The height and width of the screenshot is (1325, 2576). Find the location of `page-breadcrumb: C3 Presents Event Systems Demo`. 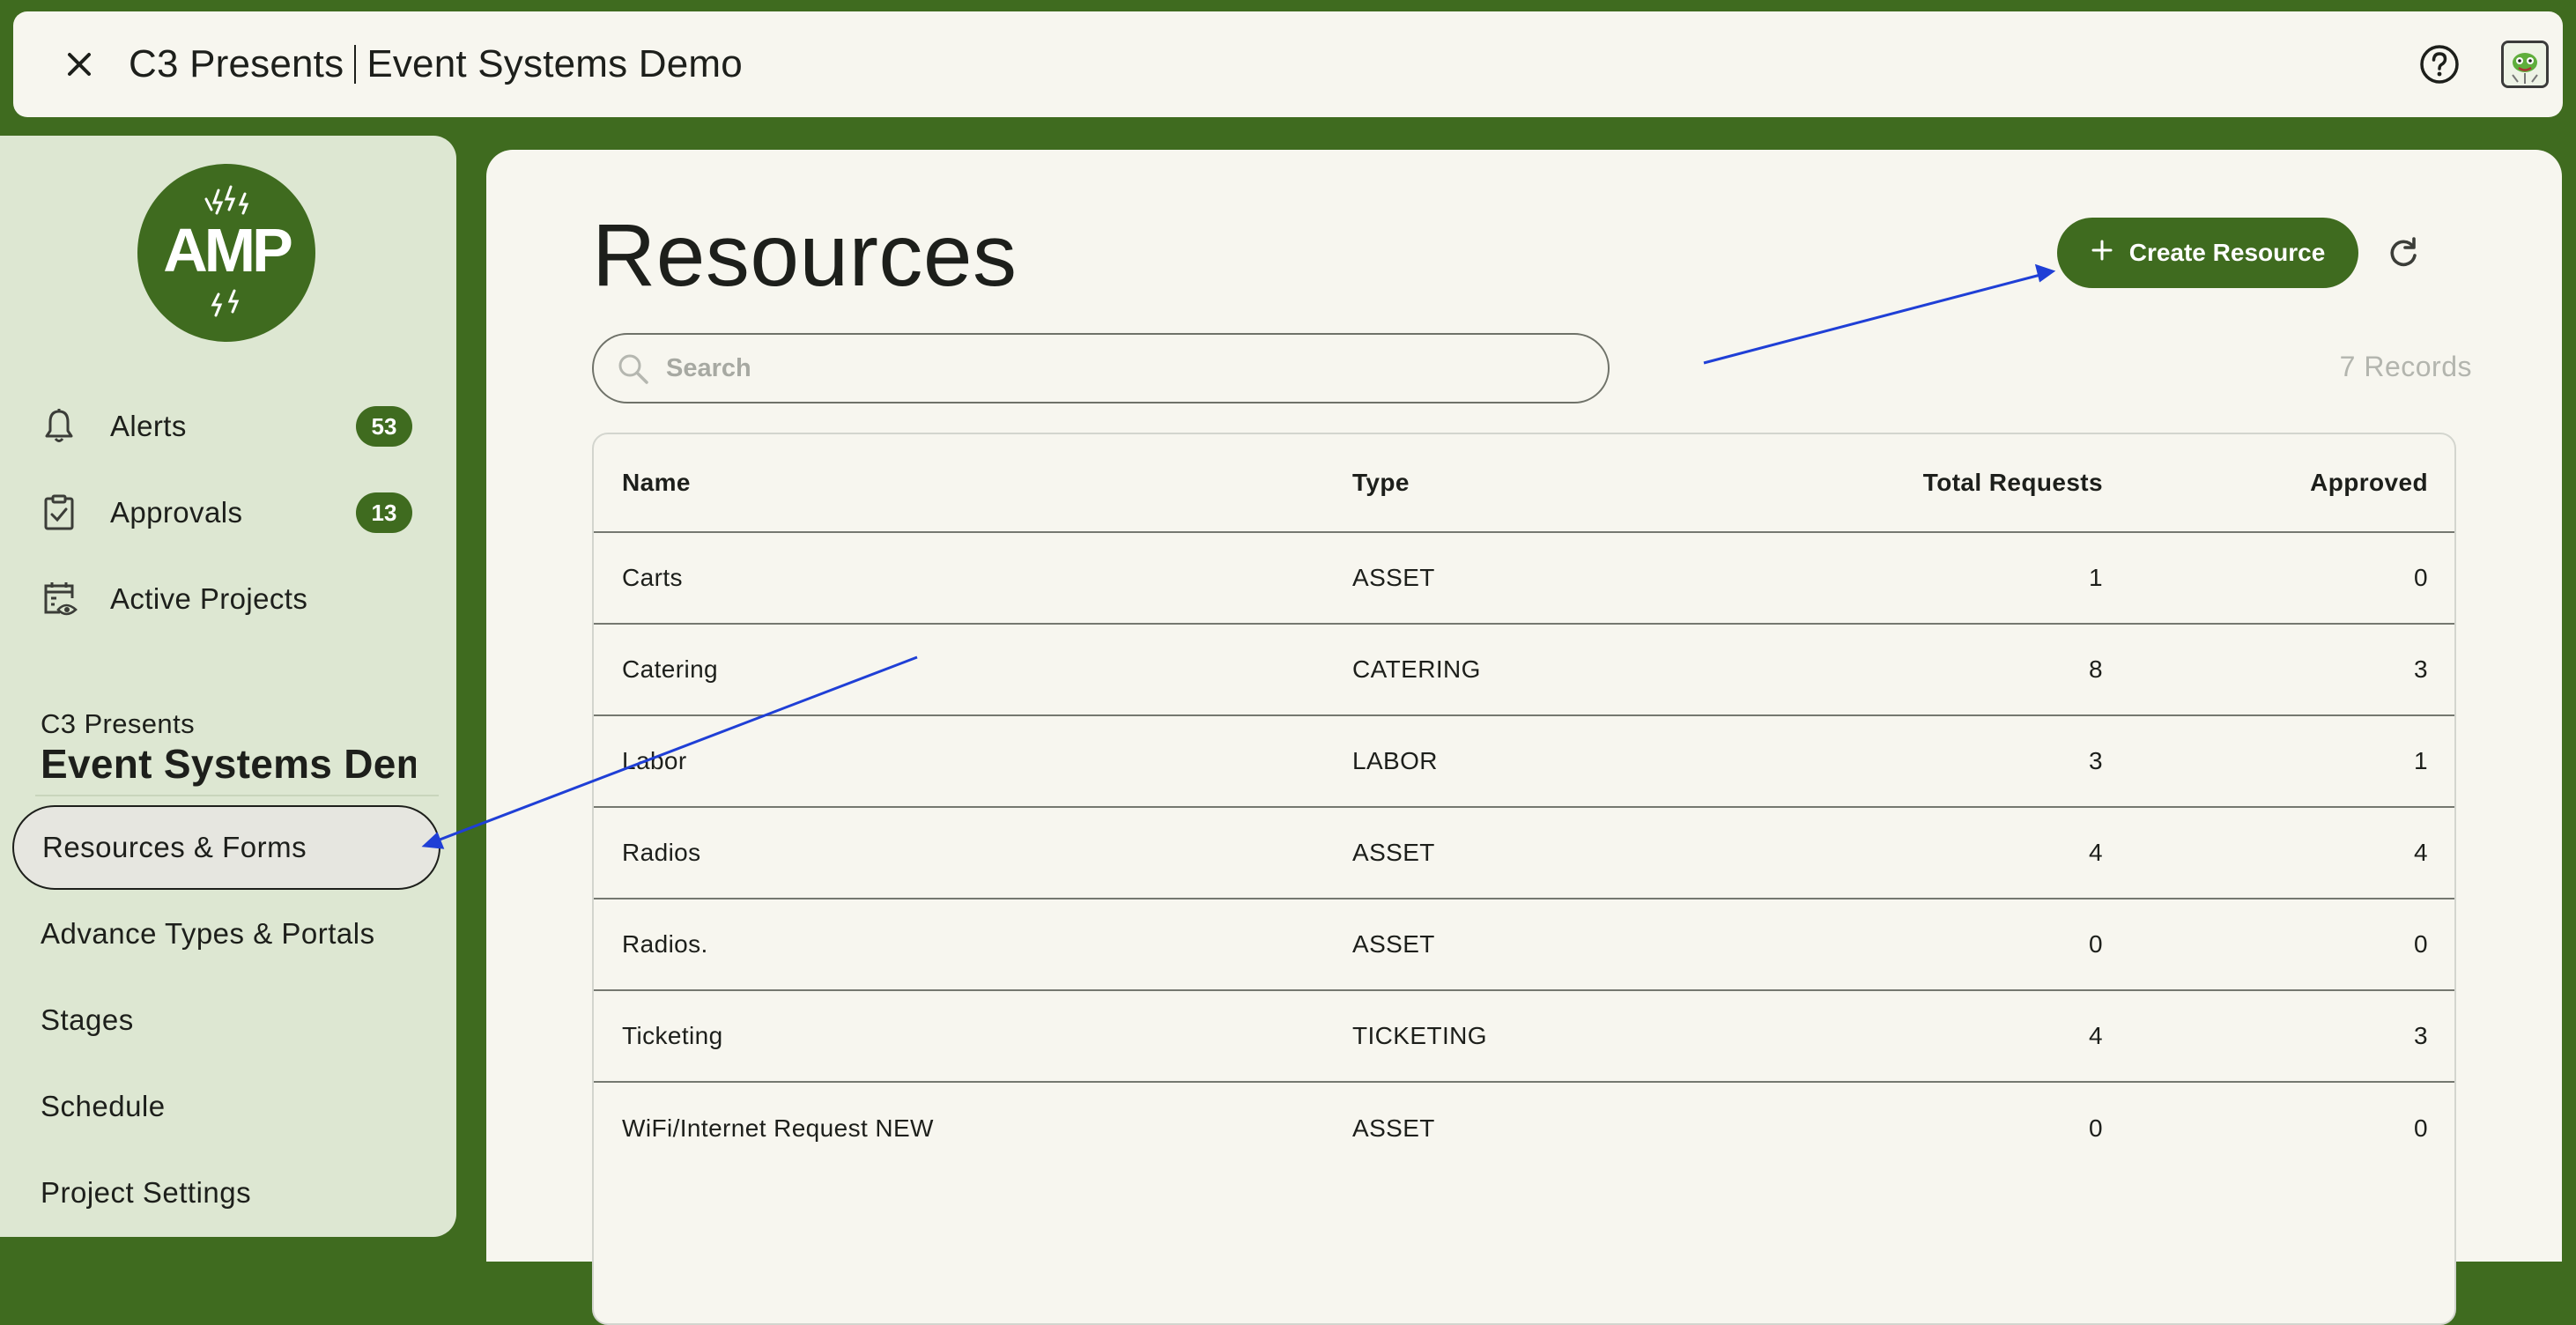

page-breadcrumb: C3 Presents Event Systems Demo is located at coordinates (436, 64).